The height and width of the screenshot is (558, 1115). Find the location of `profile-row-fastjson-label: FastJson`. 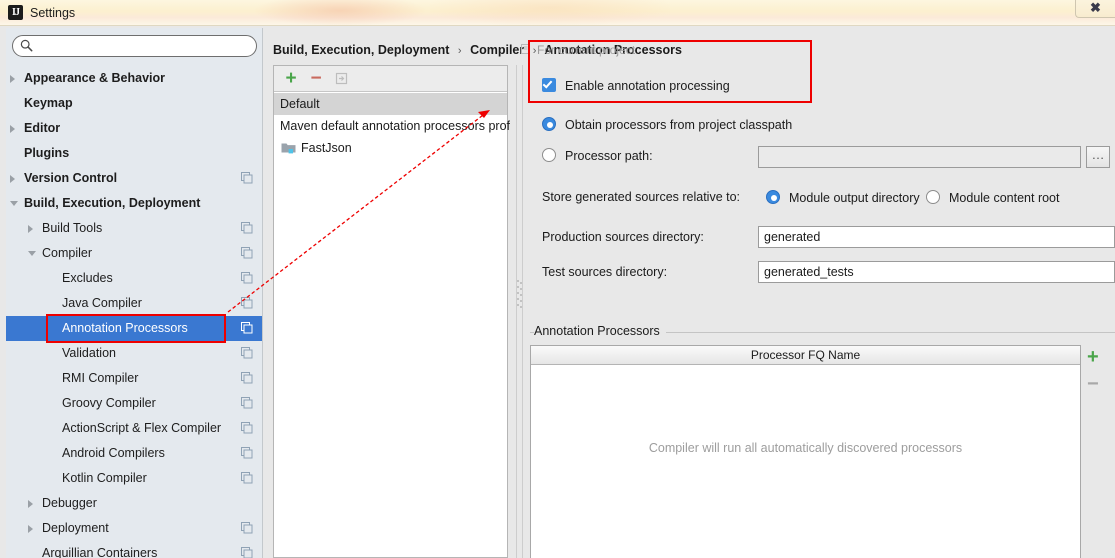

profile-row-fastjson-label: FastJson is located at coordinates (326, 148).